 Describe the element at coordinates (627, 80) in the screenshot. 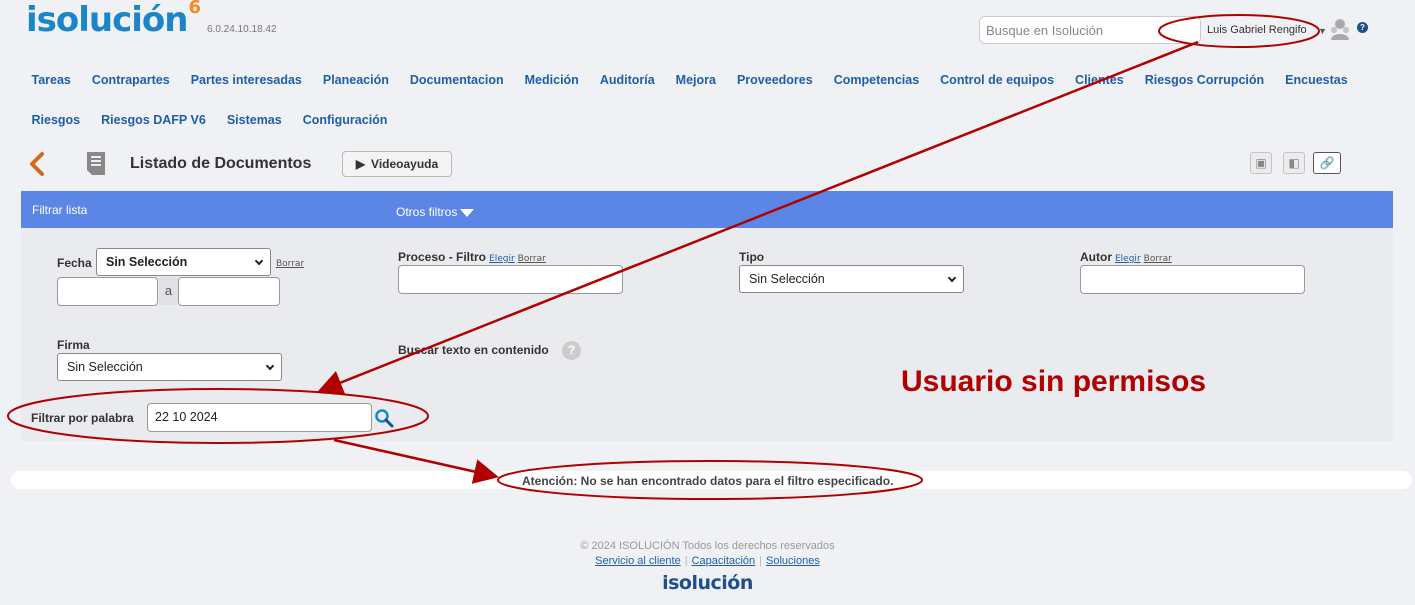

I see `nav-item: Auditoría` at that location.